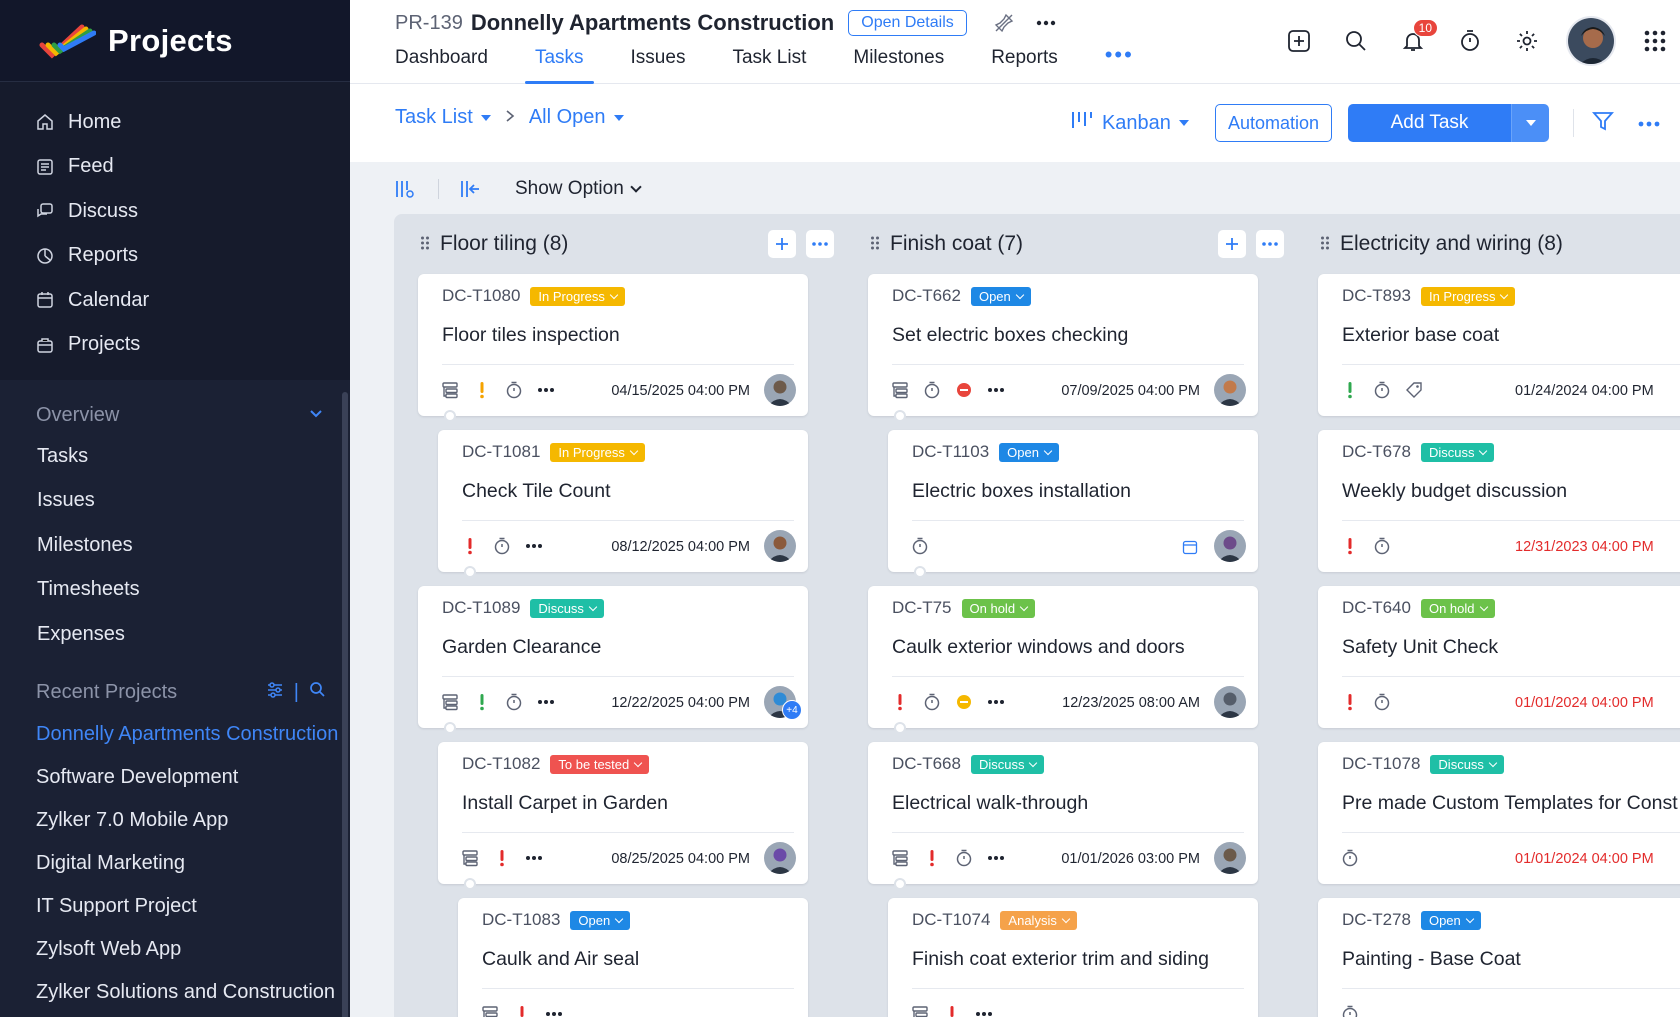  I want to click on filter-icon, so click(1603, 123).